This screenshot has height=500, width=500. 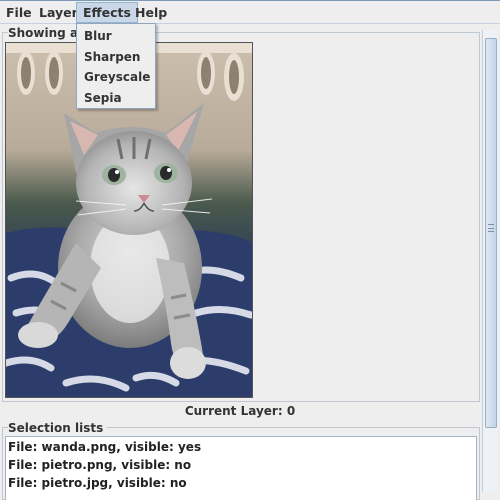 I want to click on current-layer-label: Current Layer: 0, so click(x=240, y=411).